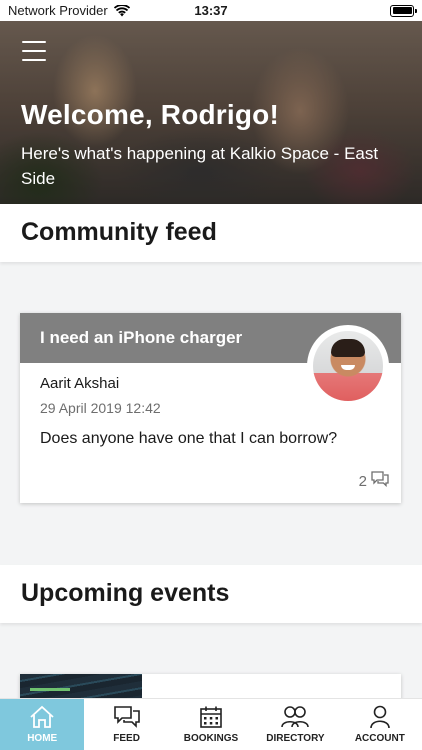  What do you see at coordinates (127, 717) in the screenshot?
I see `chat-bubbles-icon` at bounding box center [127, 717].